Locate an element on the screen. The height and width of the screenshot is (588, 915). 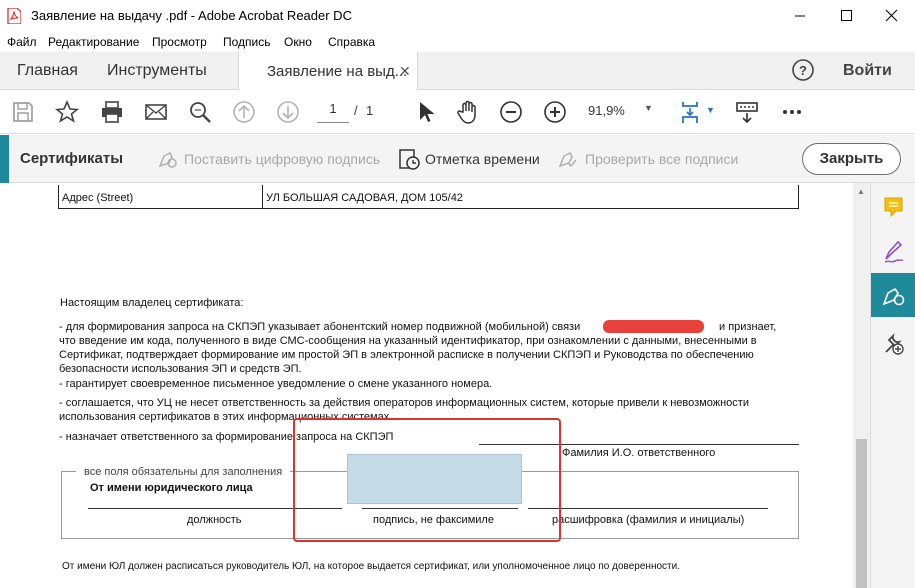
print-icon is located at coordinates (112, 112).